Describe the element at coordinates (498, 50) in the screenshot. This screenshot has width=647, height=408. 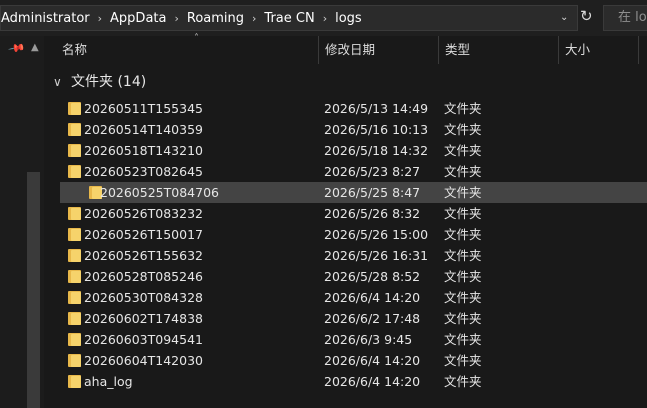
I see `column-type-header: 类型` at that location.